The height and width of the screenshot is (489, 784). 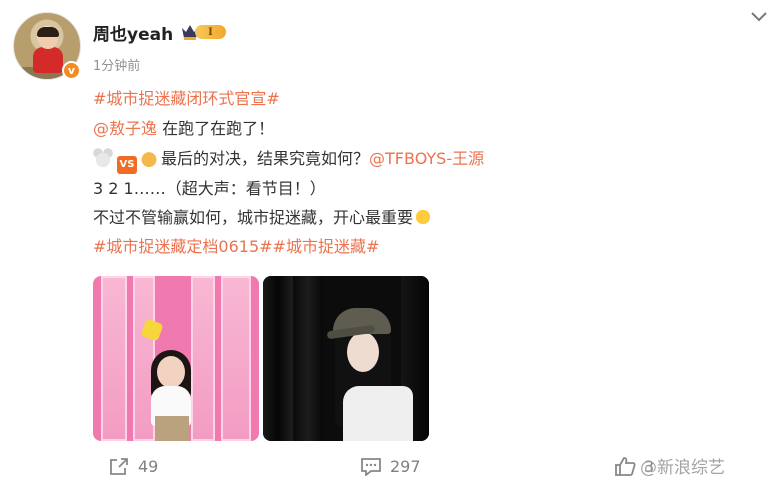 What do you see at coordinates (47, 46) in the screenshot?
I see `avatar: v` at bounding box center [47, 46].